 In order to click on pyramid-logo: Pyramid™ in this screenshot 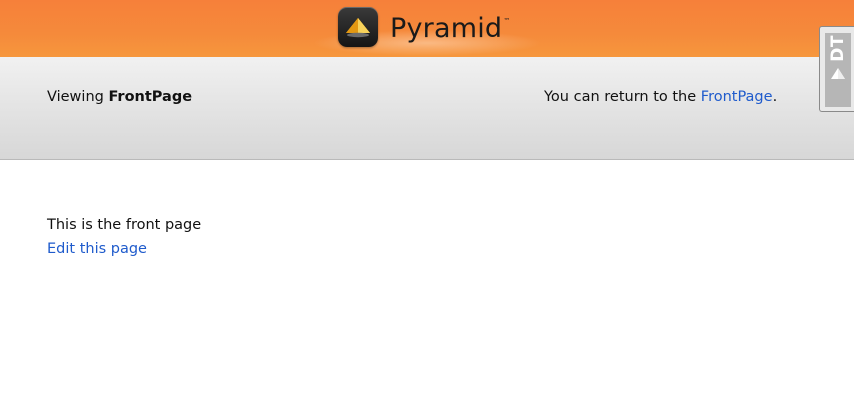, I will do `click(424, 27)`.